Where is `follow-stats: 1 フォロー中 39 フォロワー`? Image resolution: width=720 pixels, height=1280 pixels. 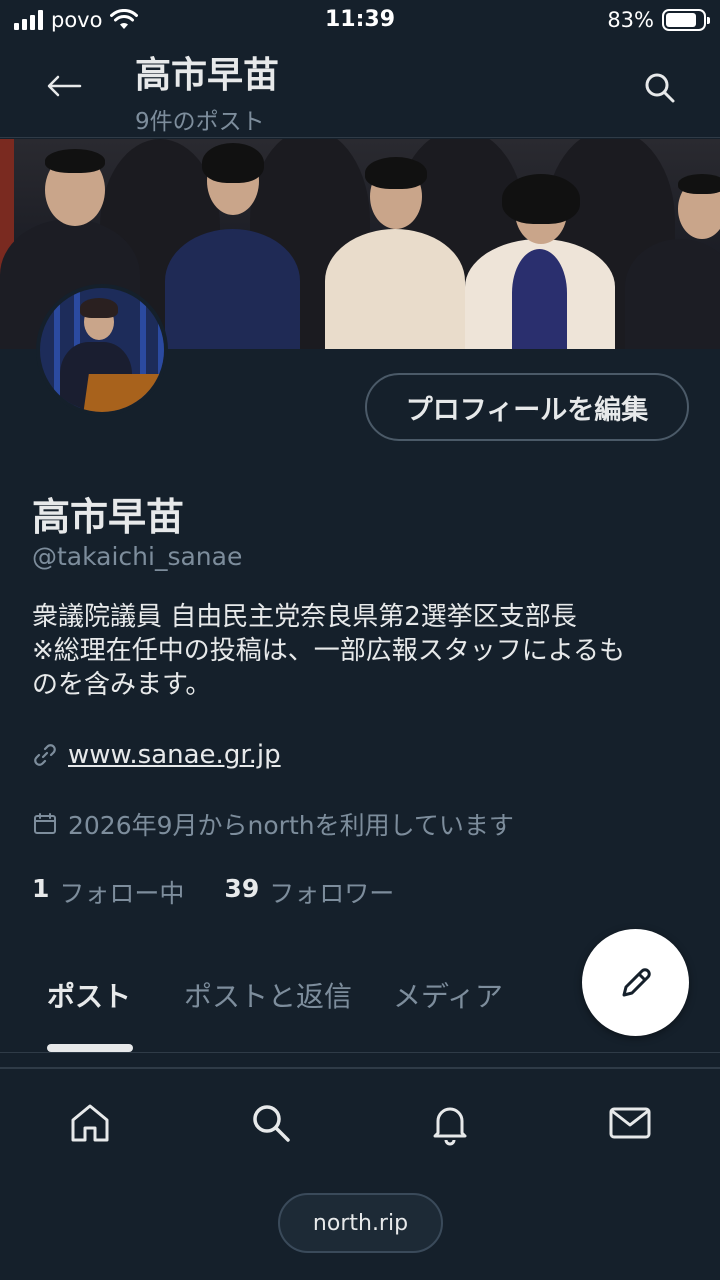 follow-stats: 1 フォロー中 39 フォロワー is located at coordinates (213, 892).